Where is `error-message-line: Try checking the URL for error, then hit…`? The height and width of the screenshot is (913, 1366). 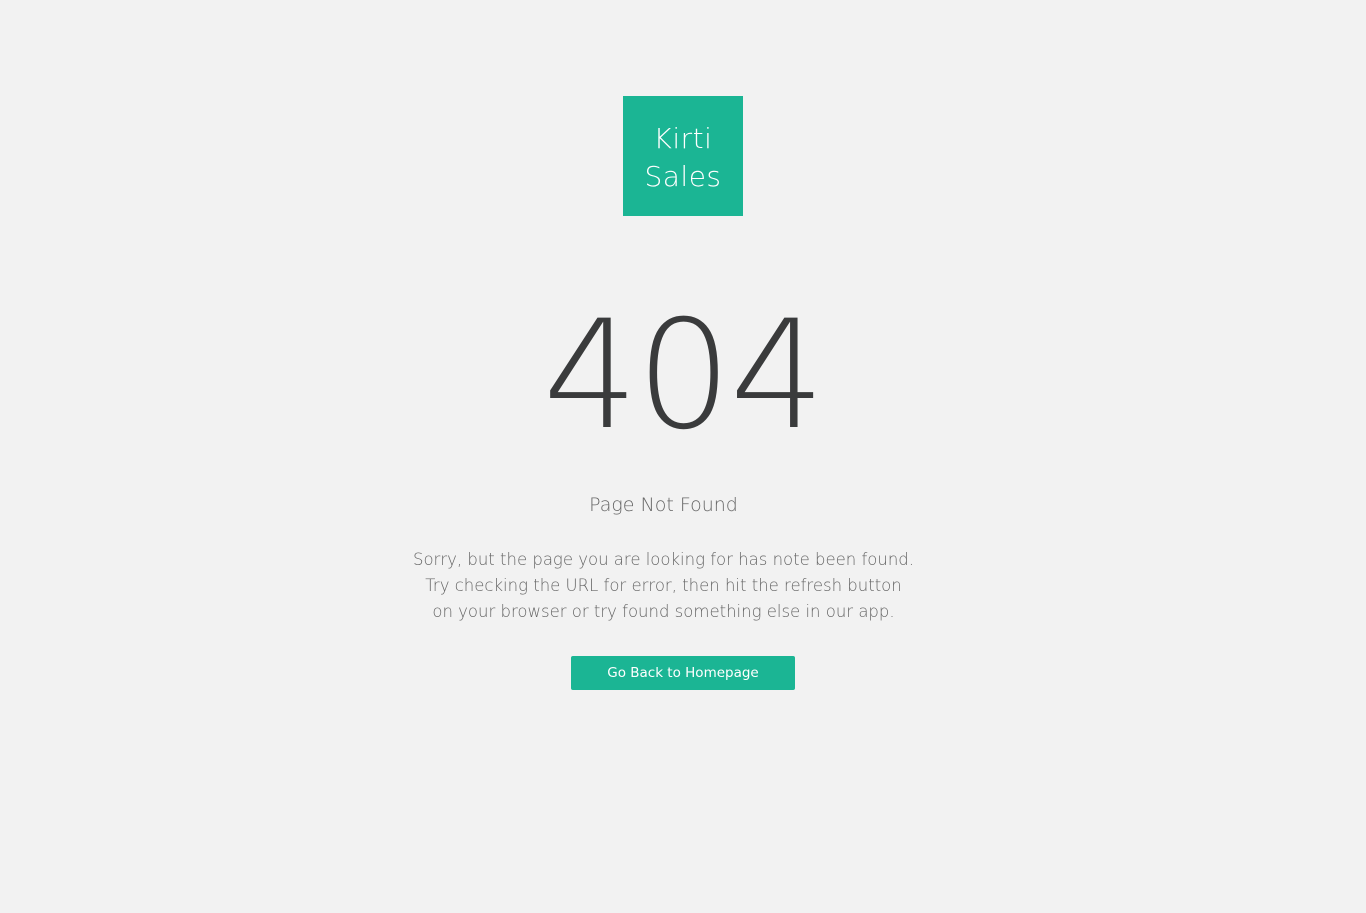 error-message-line: Try checking the URL for error, then hit… is located at coordinates (663, 585).